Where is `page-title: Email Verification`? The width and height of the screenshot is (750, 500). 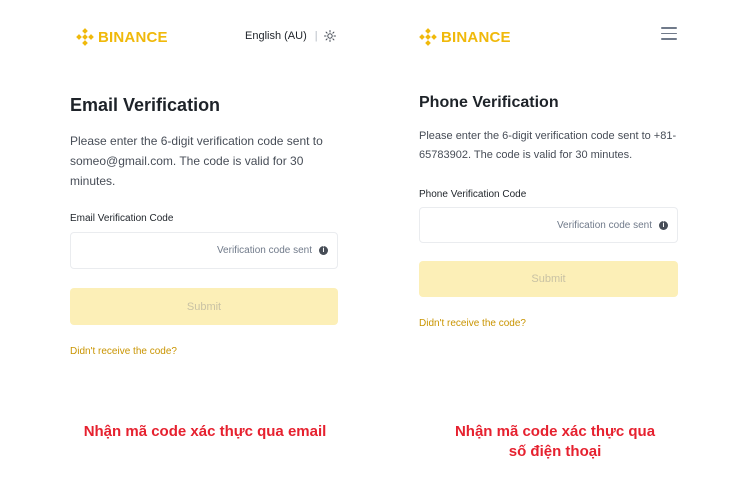
page-title: Email Verification is located at coordinates (145, 105).